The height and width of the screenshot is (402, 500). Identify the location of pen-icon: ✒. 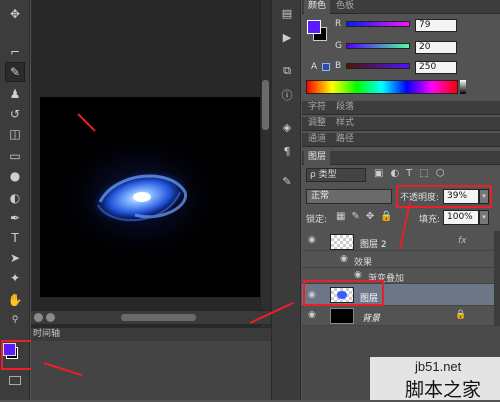
(15, 218).